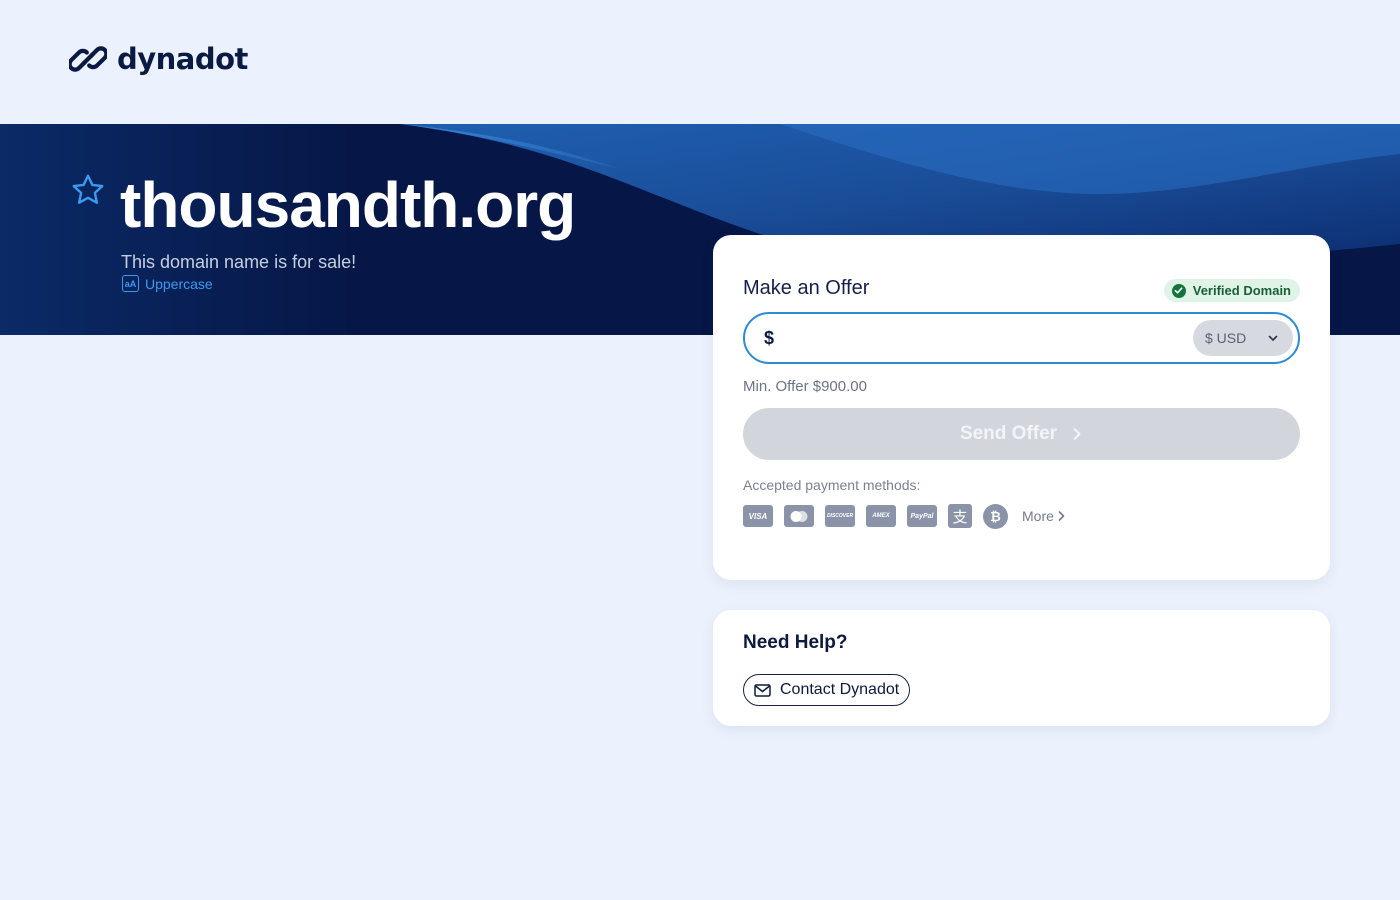  I want to click on alipay-icon: 支, so click(960, 516).